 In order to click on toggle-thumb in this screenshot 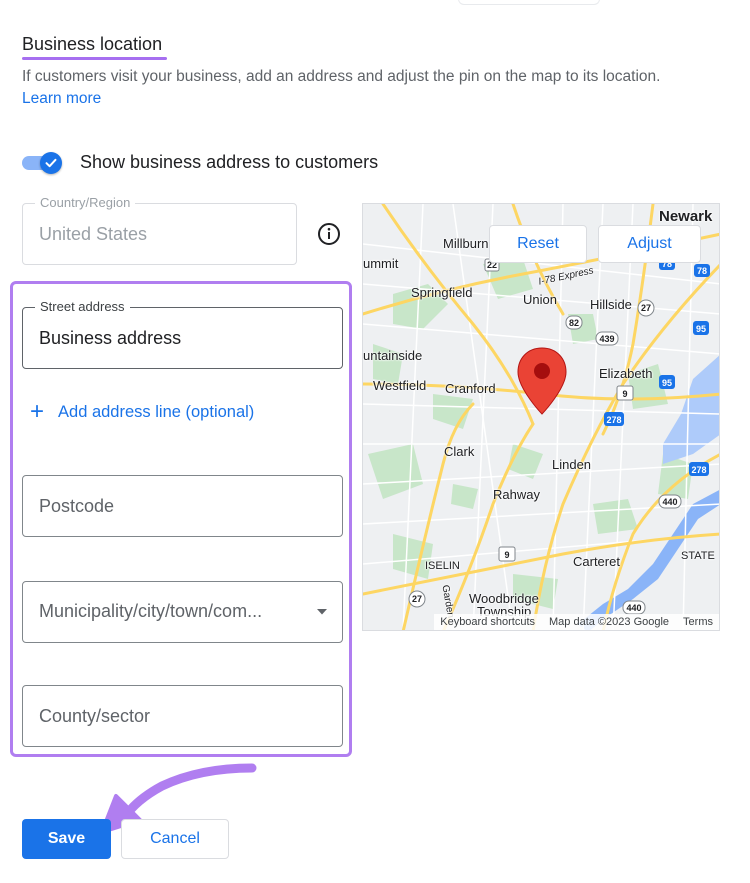, I will do `click(51, 163)`.